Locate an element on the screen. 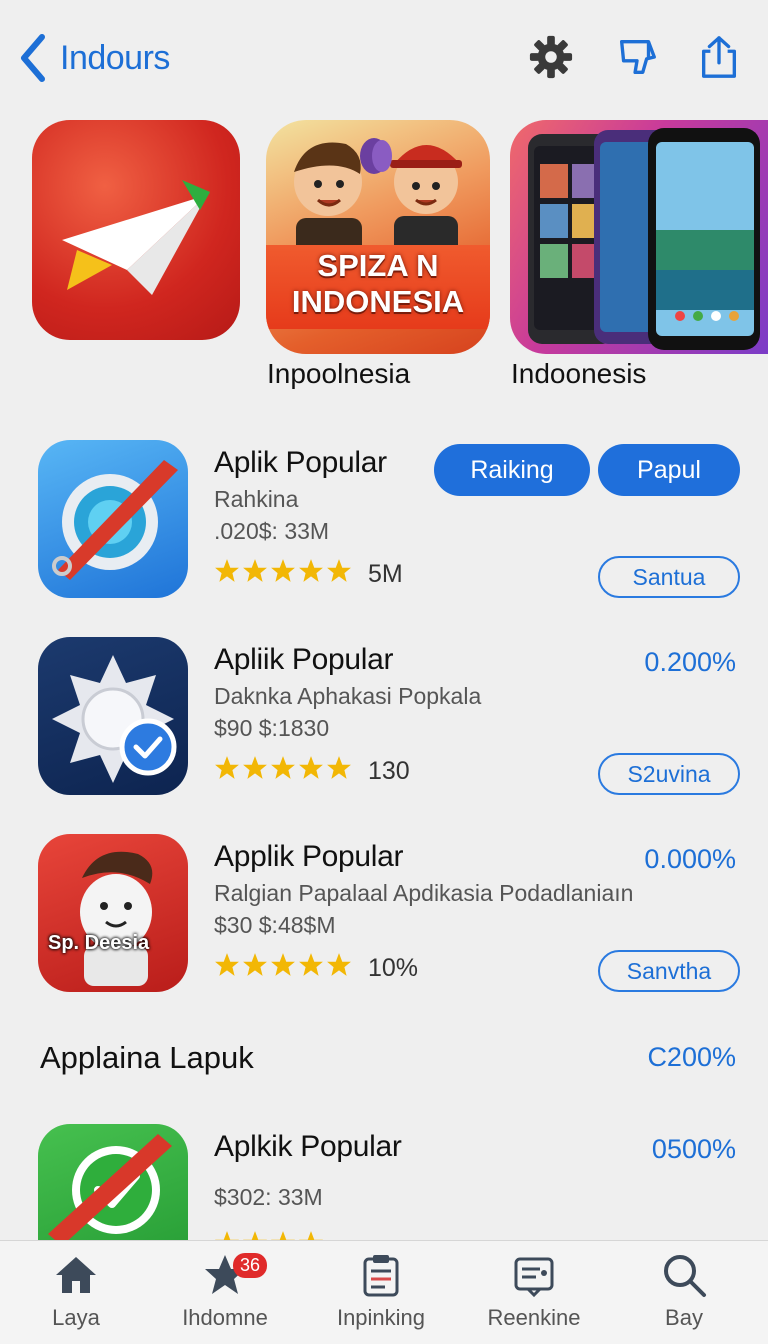 The image size is (768, 1344). tab-label: Bay is located at coordinates (684, 1317).